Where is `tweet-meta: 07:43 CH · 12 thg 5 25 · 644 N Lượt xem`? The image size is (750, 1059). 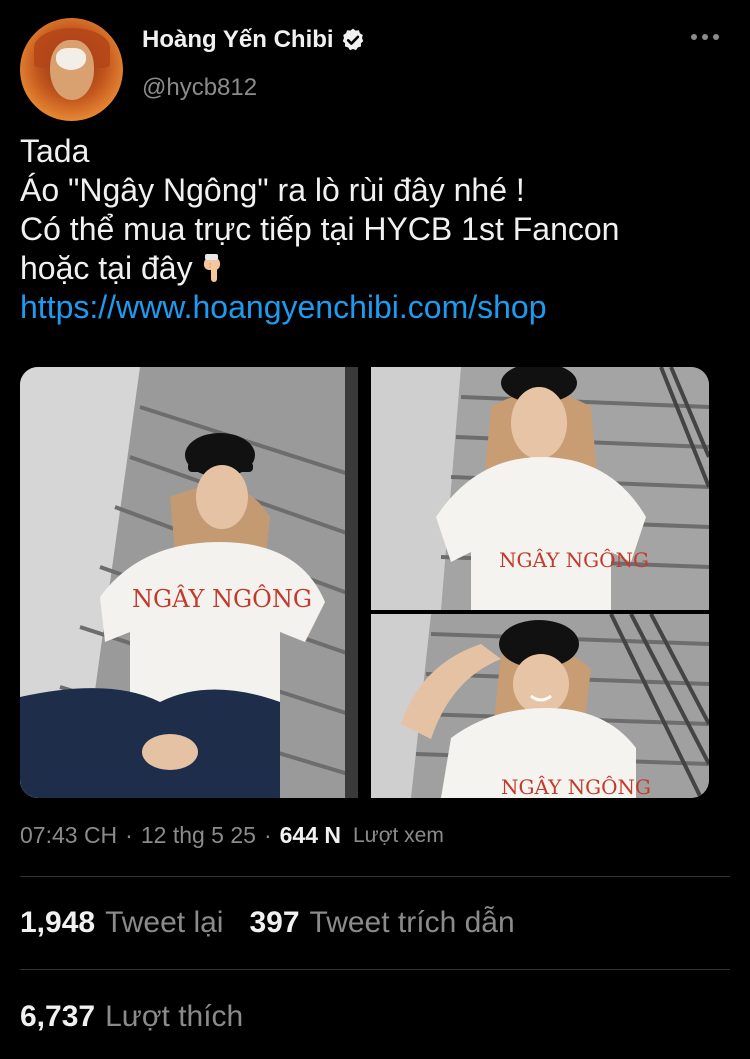 tweet-meta: 07:43 CH · 12 thg 5 25 · 644 N Lượt xem is located at coordinates (232, 835).